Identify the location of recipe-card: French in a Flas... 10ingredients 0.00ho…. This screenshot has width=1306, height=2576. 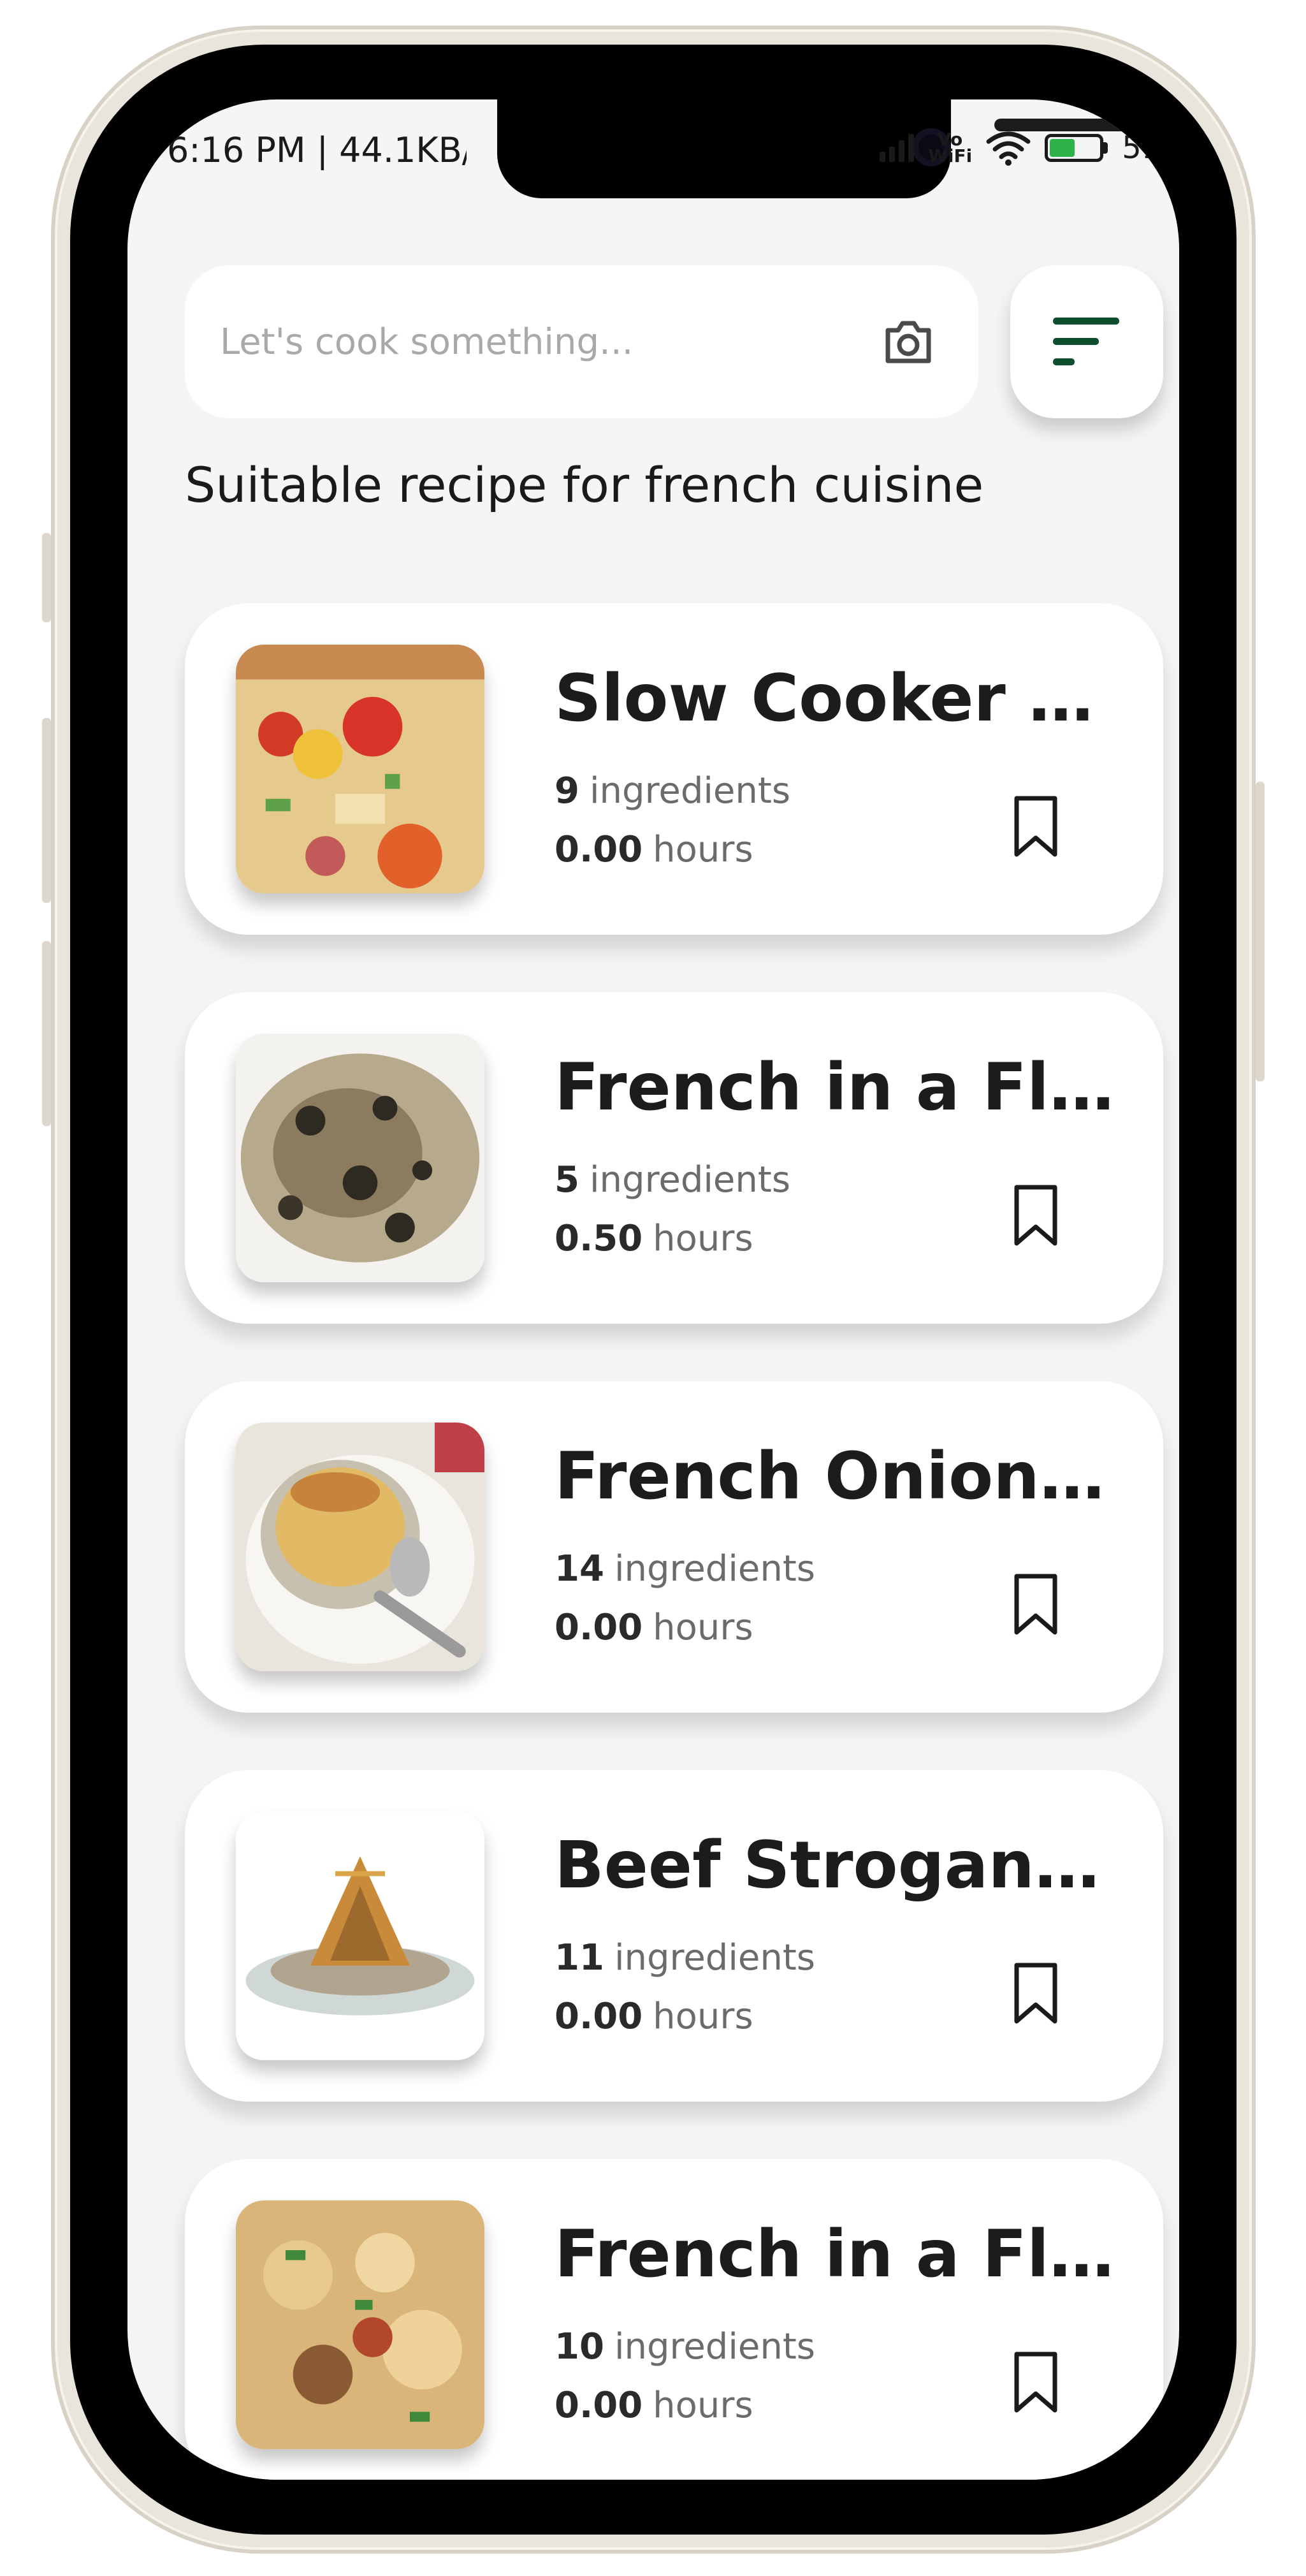
(674, 2319).